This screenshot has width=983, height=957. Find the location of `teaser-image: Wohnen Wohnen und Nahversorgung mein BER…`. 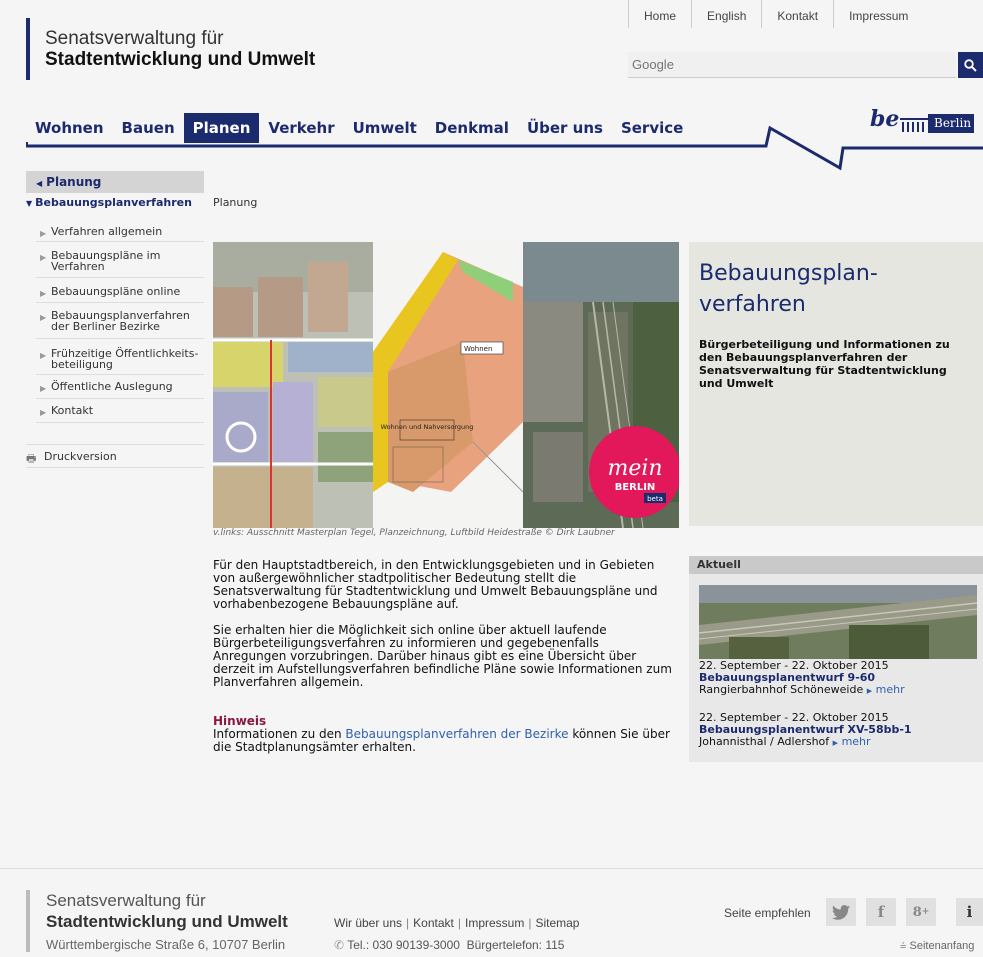

teaser-image: Wohnen Wohnen und Nahversorgung mein BER… is located at coordinates (446, 385).